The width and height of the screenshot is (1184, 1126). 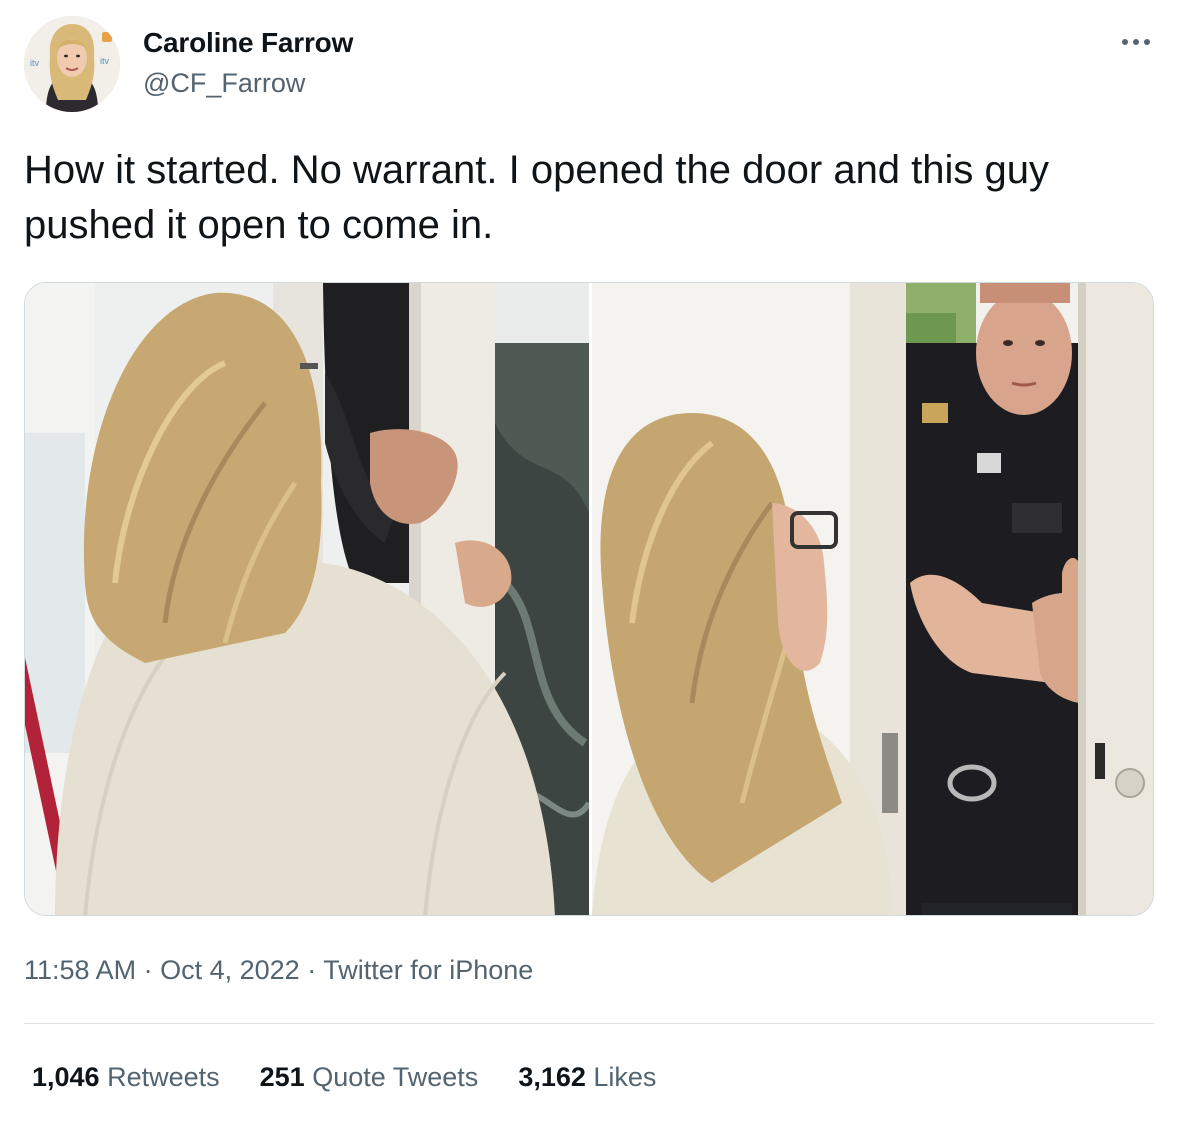 What do you see at coordinates (70, 1077) in the screenshot?
I see `retweets-count: 1,046` at bounding box center [70, 1077].